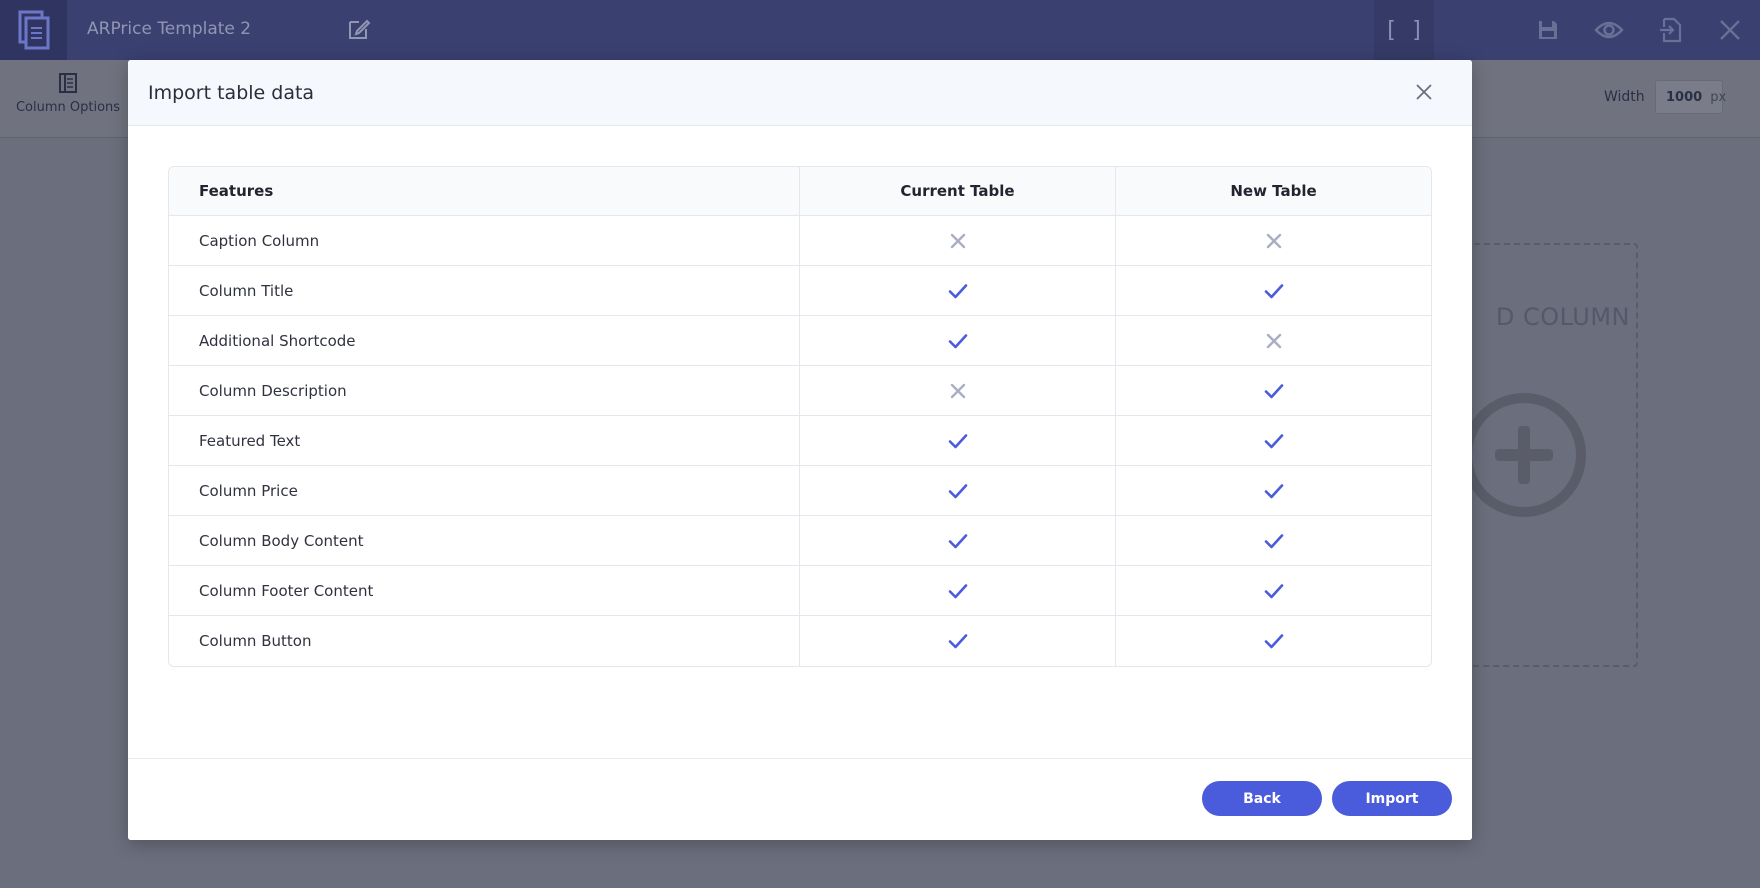  What do you see at coordinates (484, 641) in the screenshot?
I see `feature-name: Column Button` at bounding box center [484, 641].